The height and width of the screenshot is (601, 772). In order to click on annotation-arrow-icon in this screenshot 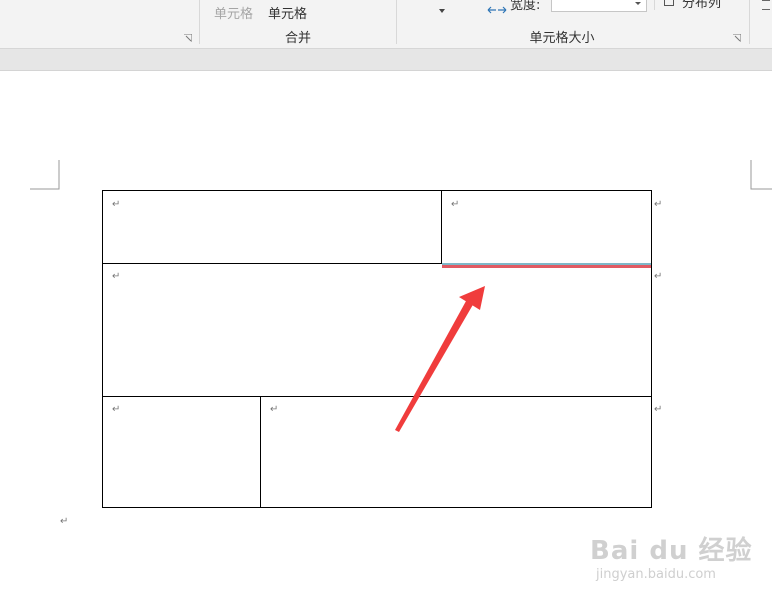, I will do `click(440, 359)`.